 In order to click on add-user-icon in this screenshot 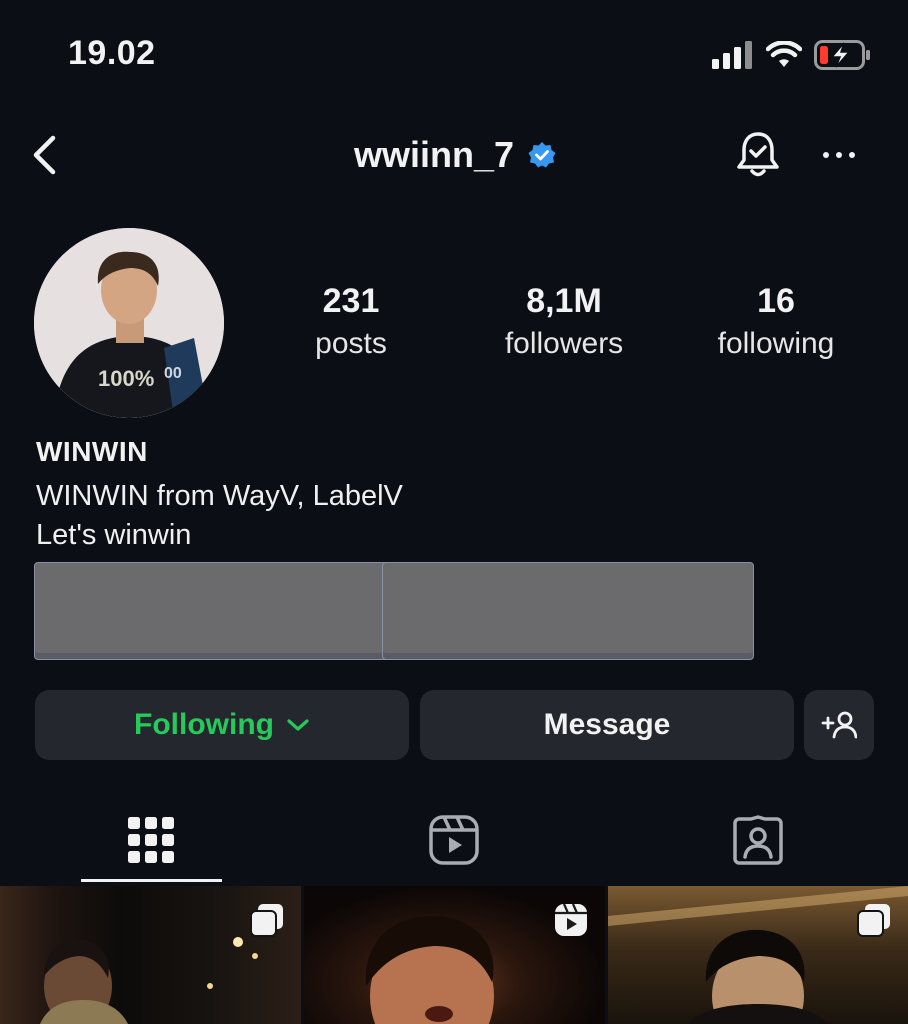, I will do `click(839, 725)`.